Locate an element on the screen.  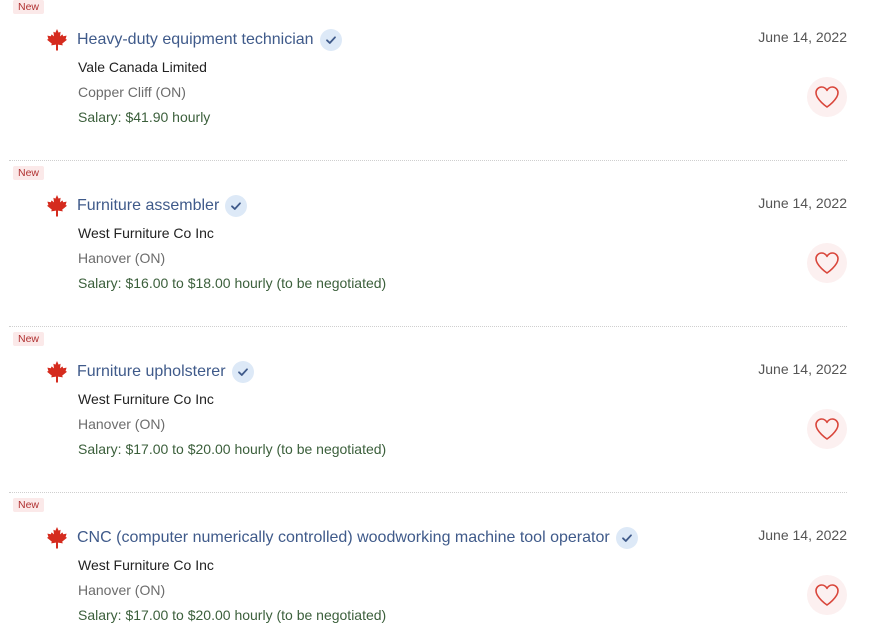
company-name: Vale Canada Limited is located at coordinates (142, 67).